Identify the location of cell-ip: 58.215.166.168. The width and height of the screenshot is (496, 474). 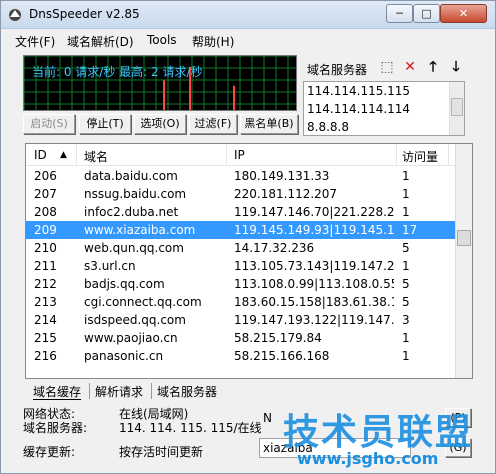
(282, 356).